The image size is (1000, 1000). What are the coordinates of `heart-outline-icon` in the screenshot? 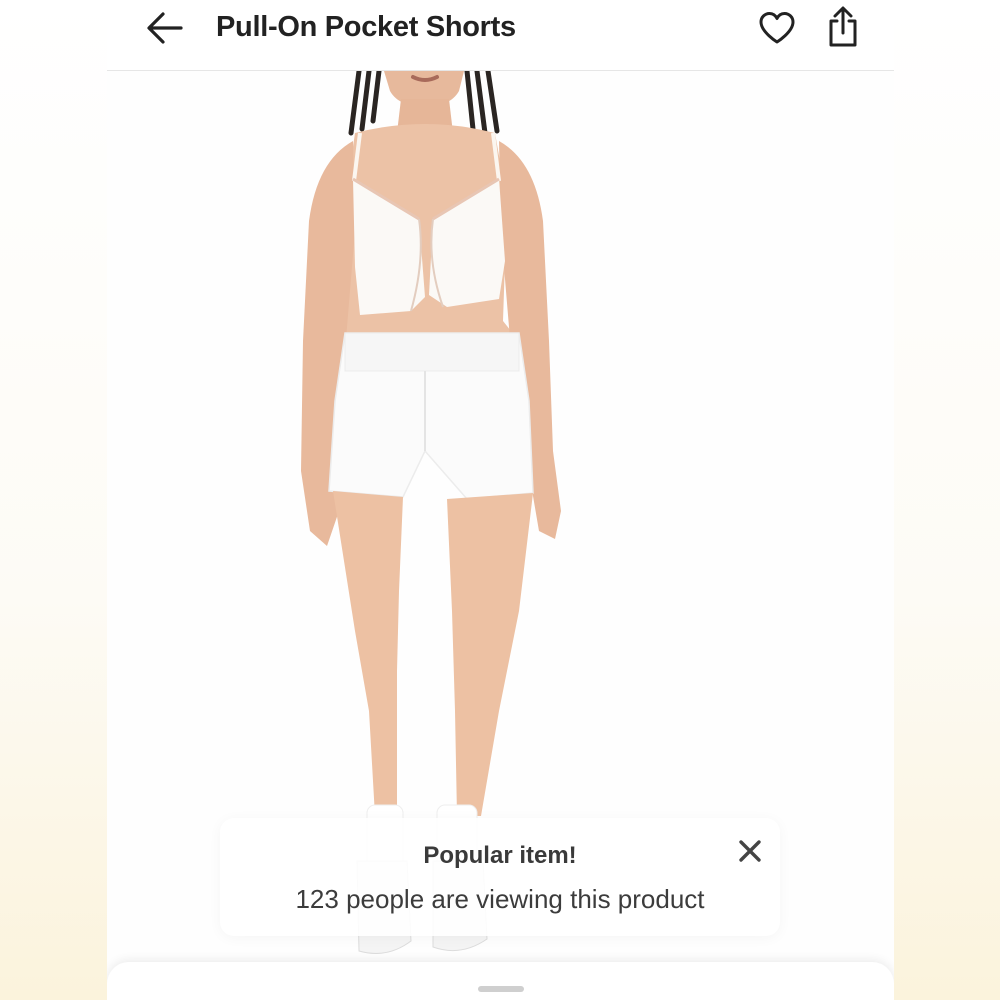 It's located at (777, 28).